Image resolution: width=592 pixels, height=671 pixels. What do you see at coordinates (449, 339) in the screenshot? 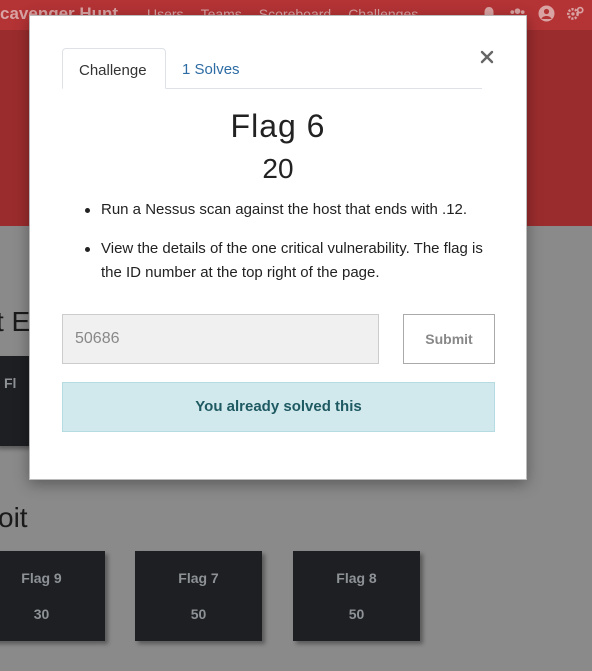
I see `submit-button: Submit` at bounding box center [449, 339].